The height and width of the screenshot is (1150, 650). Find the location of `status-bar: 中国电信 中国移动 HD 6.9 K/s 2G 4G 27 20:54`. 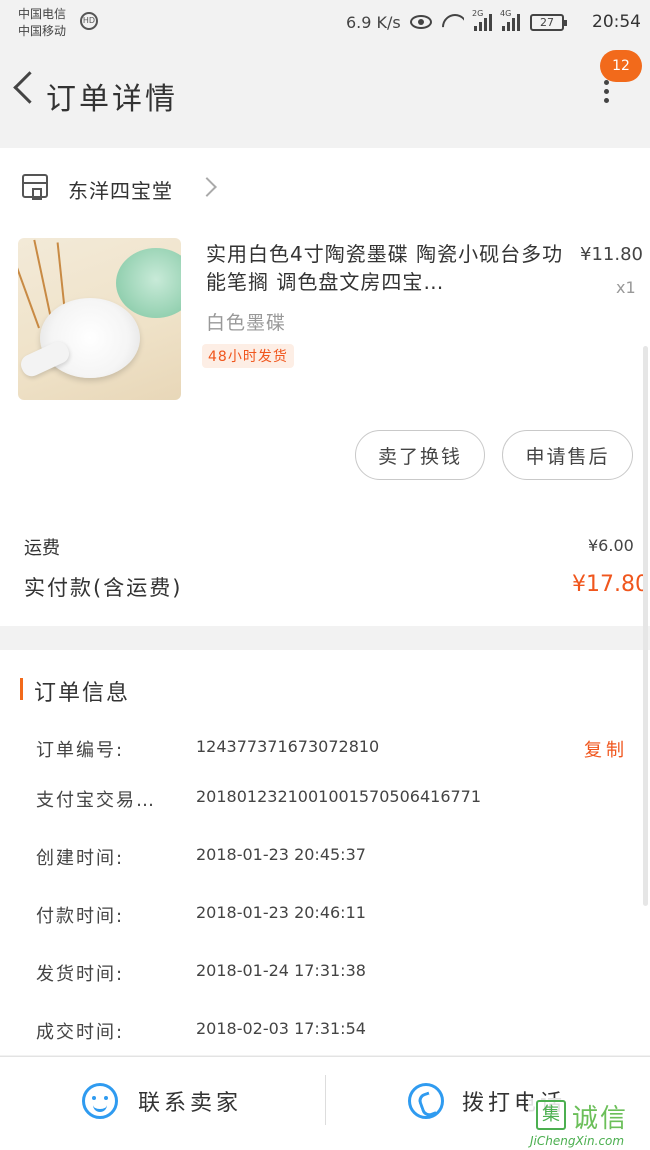

status-bar: 中国电信 中国移动 HD 6.9 K/s 2G 4G 27 20:54 is located at coordinates (325, 23).